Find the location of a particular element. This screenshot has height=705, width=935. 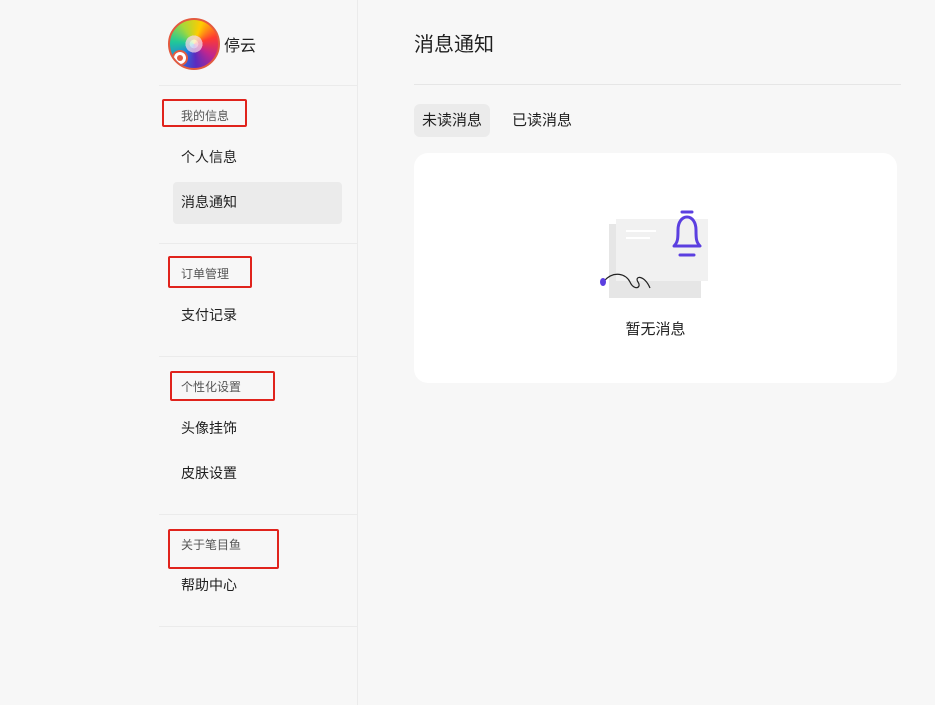

sidebar-item-notifications: 消息通知 is located at coordinates (257, 203).